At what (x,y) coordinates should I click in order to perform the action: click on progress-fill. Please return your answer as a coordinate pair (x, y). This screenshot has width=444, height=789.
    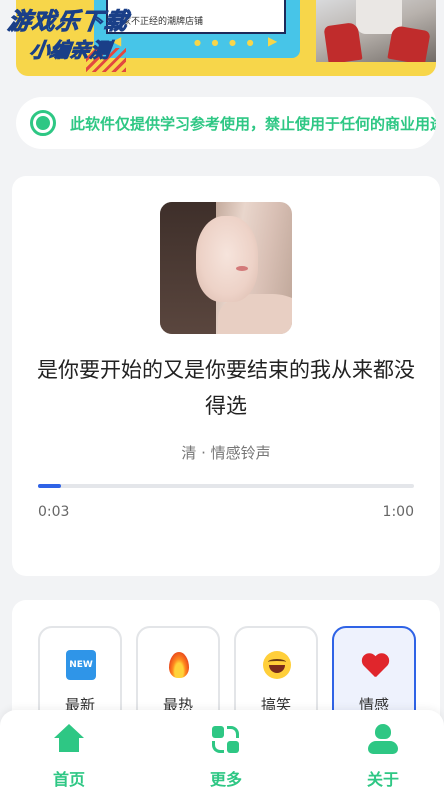
    Looking at the image, I should click on (49, 486).